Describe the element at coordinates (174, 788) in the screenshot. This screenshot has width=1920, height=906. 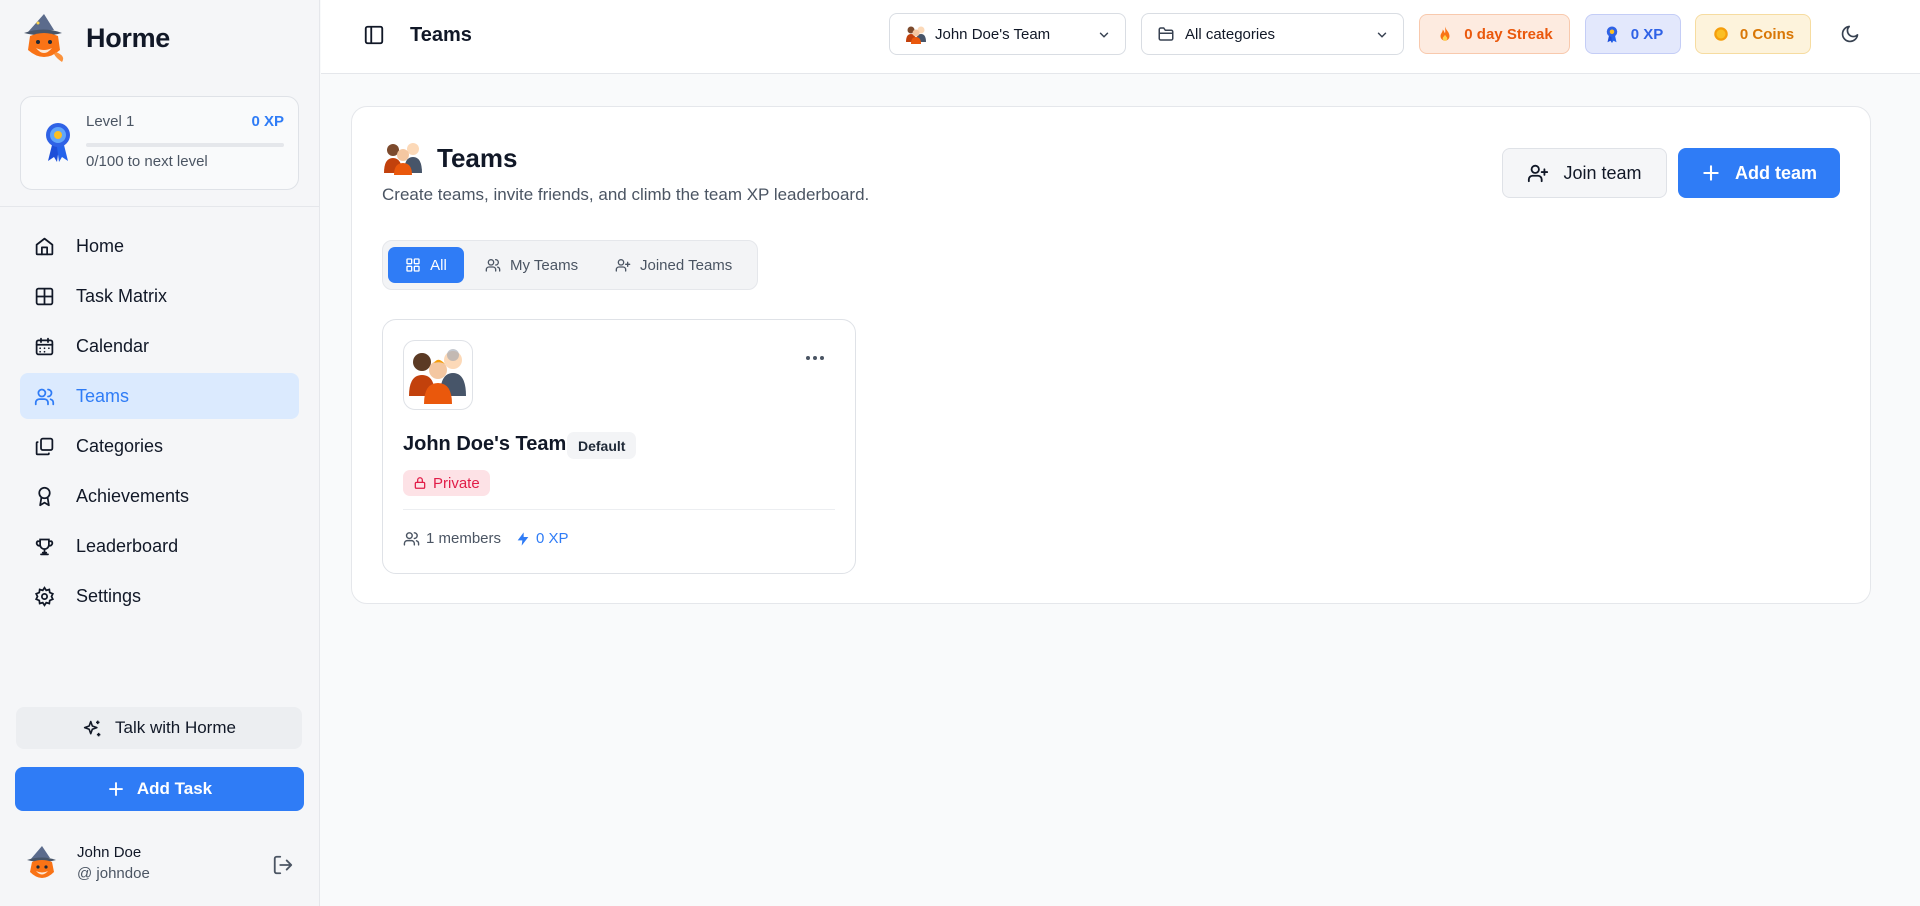
I see `add-task-label: Add Task` at that location.